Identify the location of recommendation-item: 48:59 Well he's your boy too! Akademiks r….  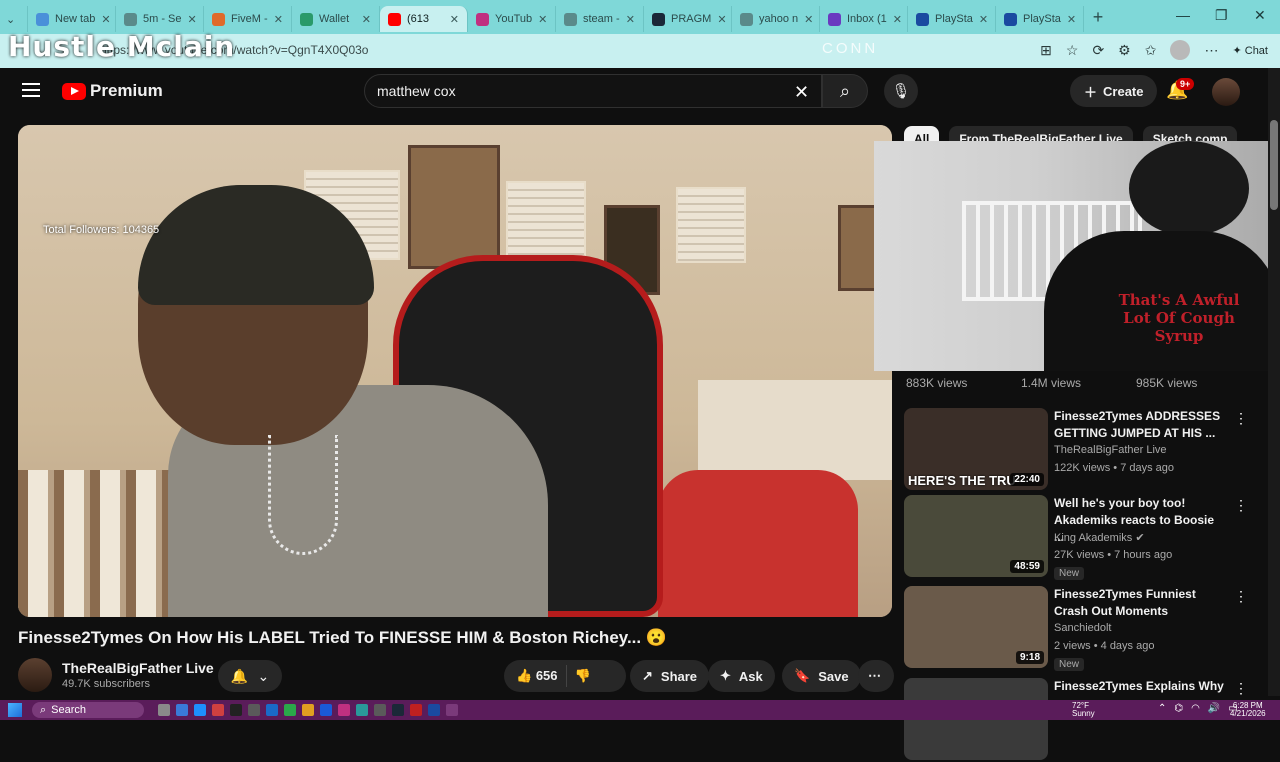
(1084, 537).